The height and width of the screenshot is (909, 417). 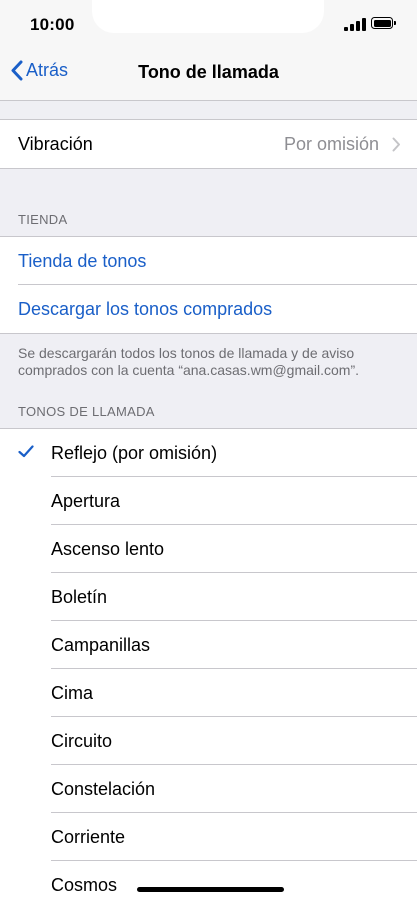 I want to click on notch, so click(x=208, y=16).